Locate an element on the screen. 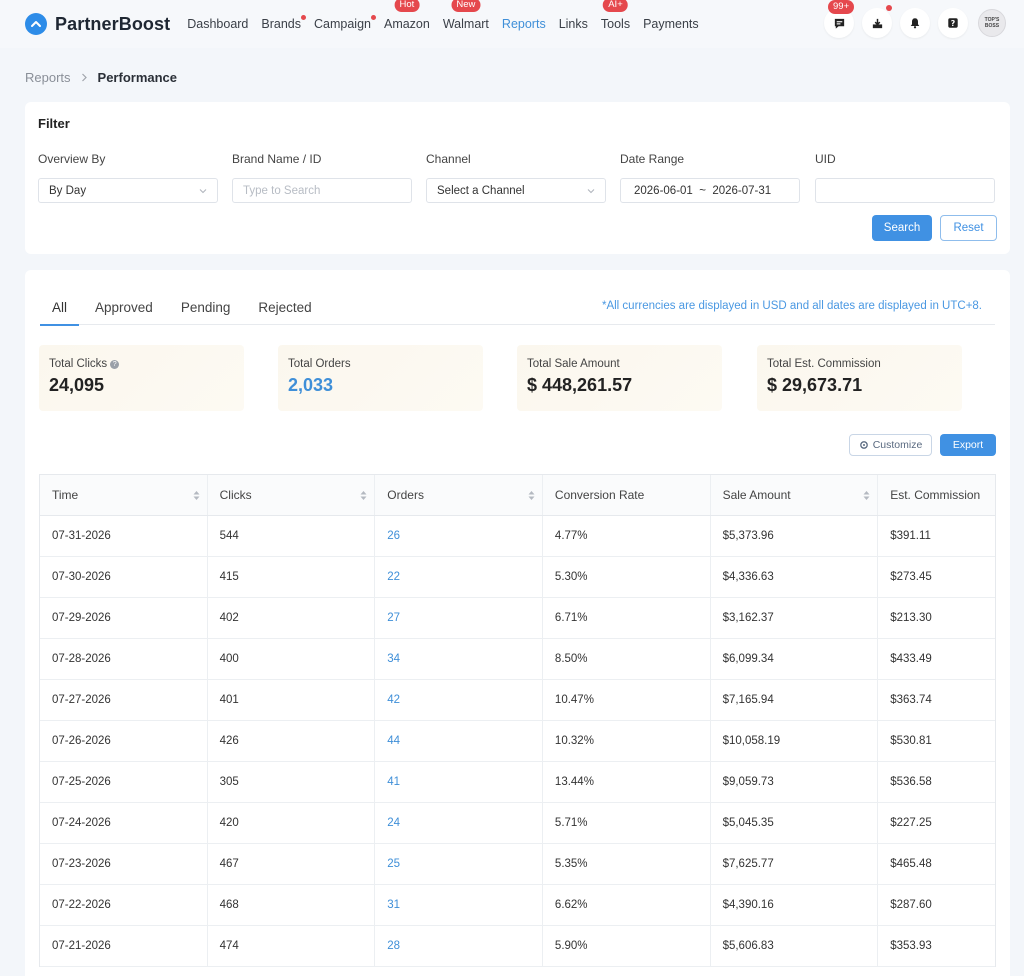  nav-item-amazon: Amazon Hot is located at coordinates (407, 15).